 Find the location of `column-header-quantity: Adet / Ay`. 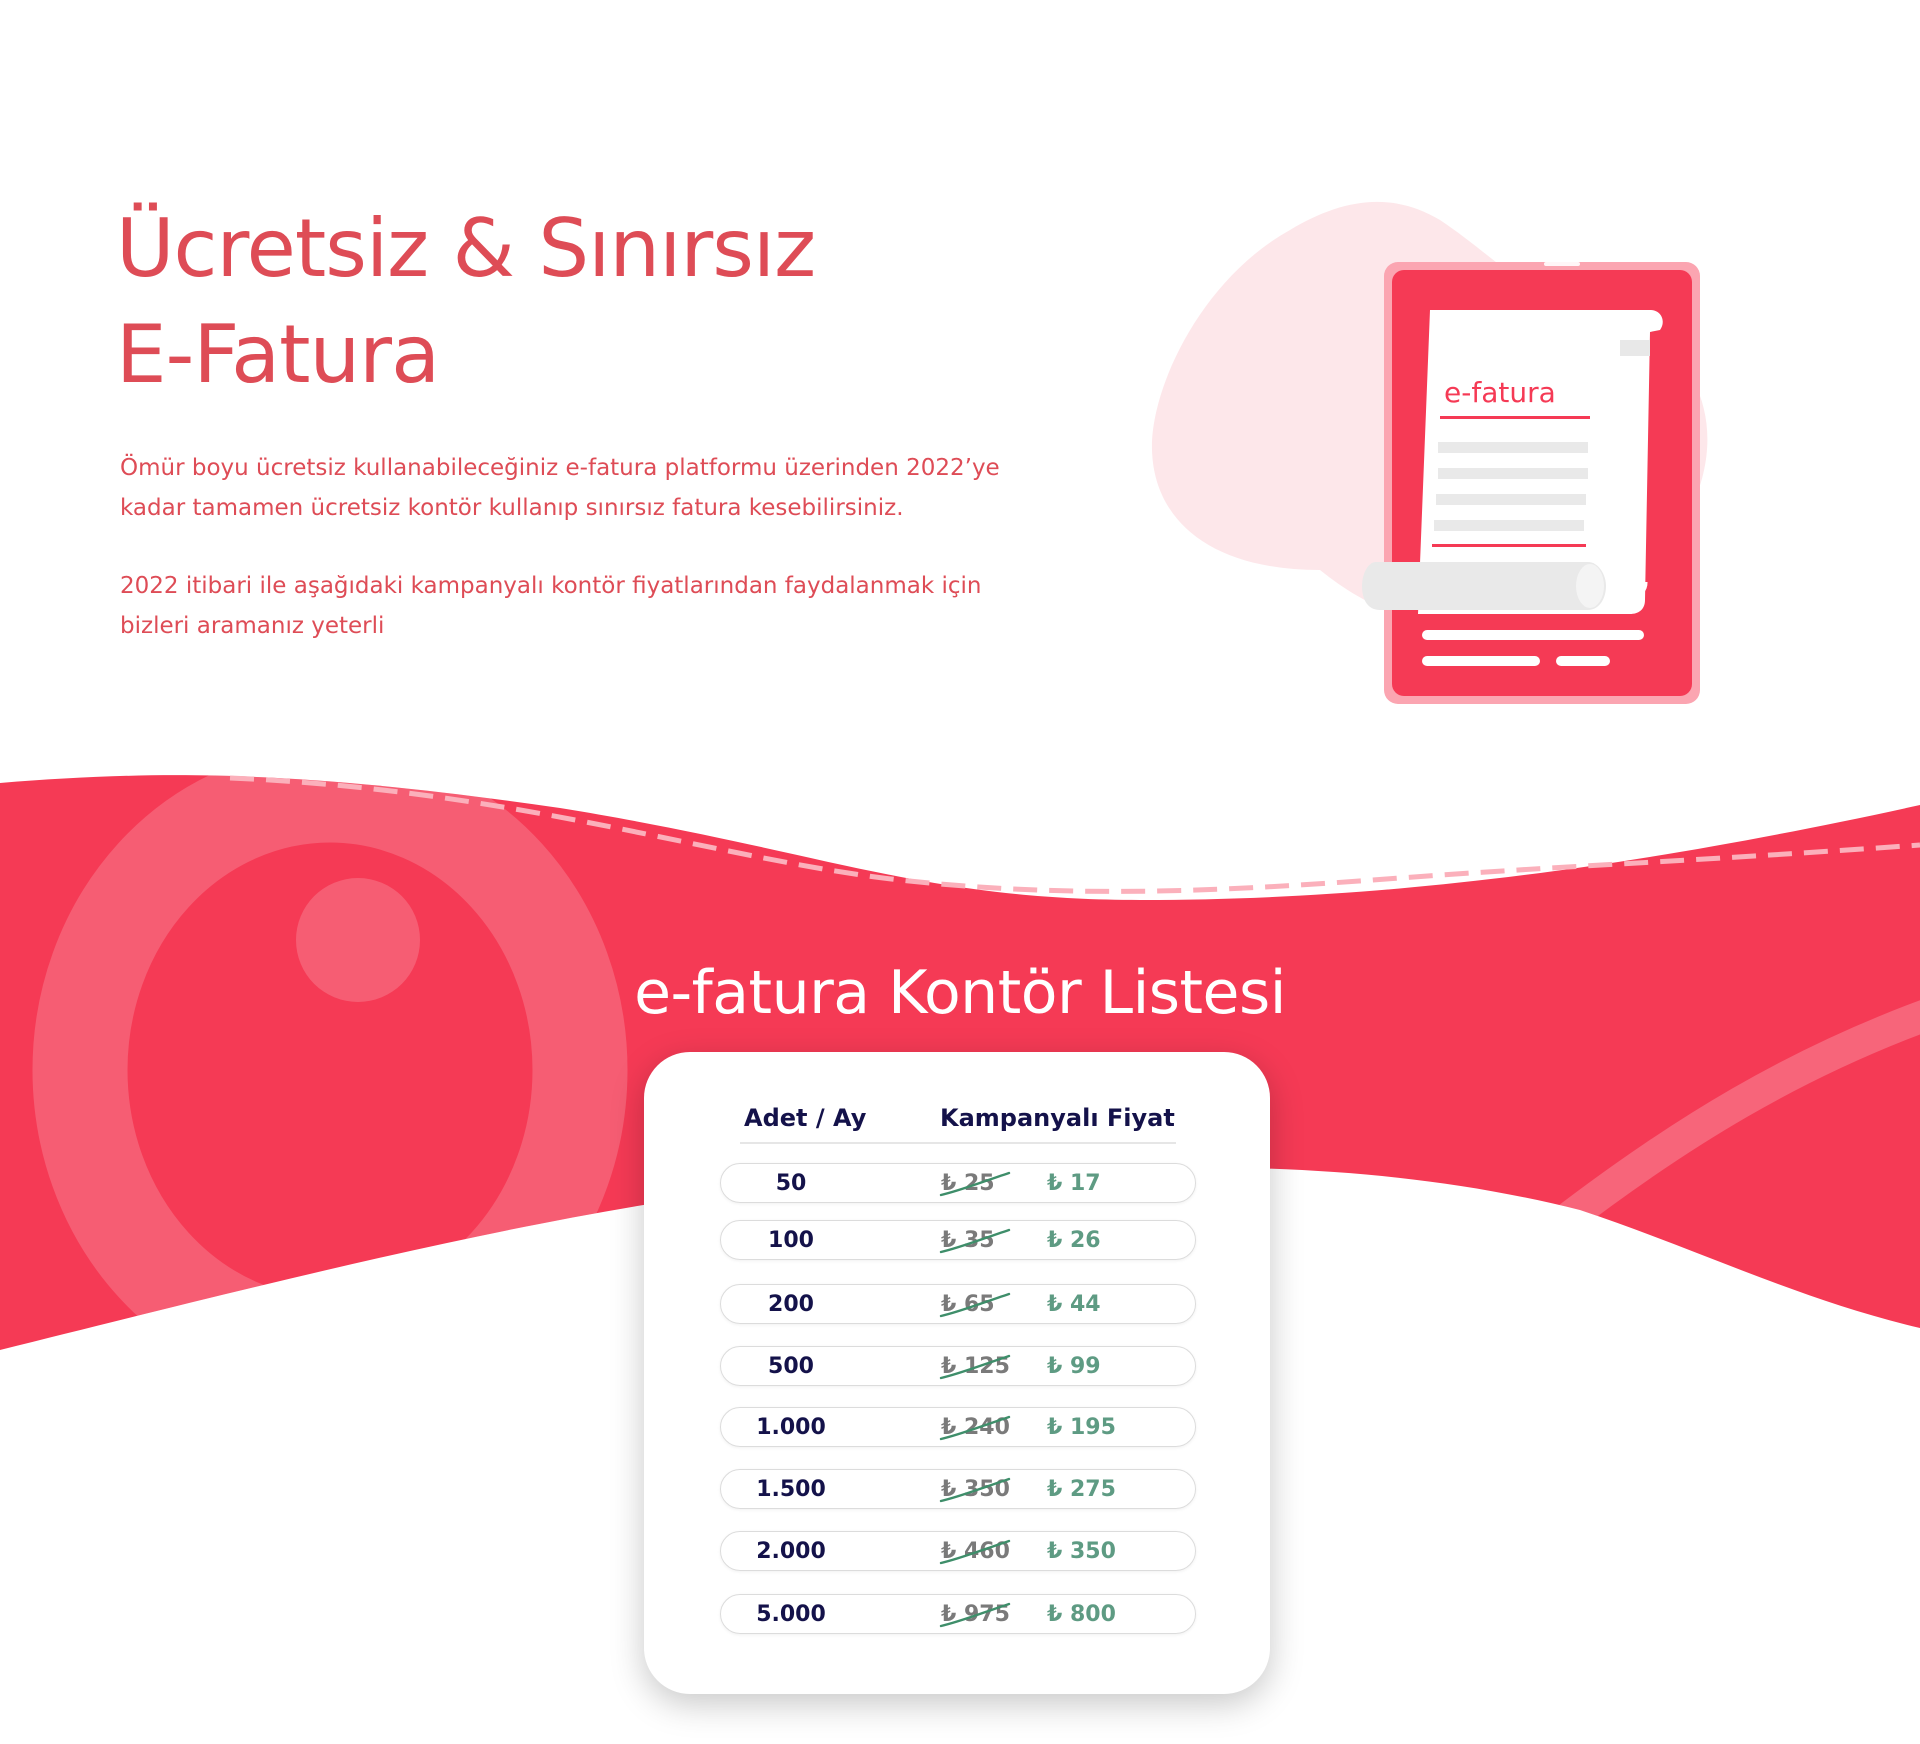

column-header-quantity: Adet / Ay is located at coordinates (805, 1118).